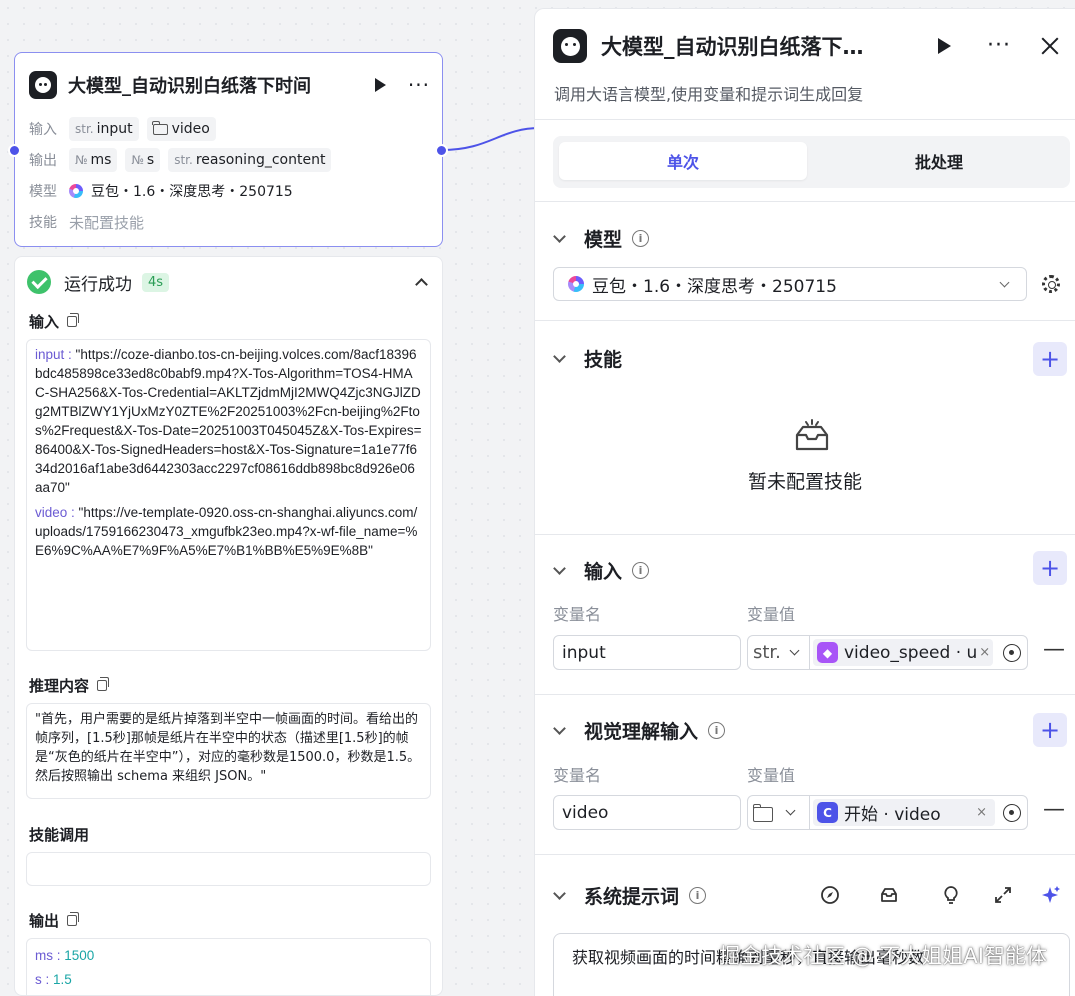 This screenshot has height=996, width=1075. What do you see at coordinates (683, 161) in the screenshot?
I see `tab-single: 单次` at bounding box center [683, 161].